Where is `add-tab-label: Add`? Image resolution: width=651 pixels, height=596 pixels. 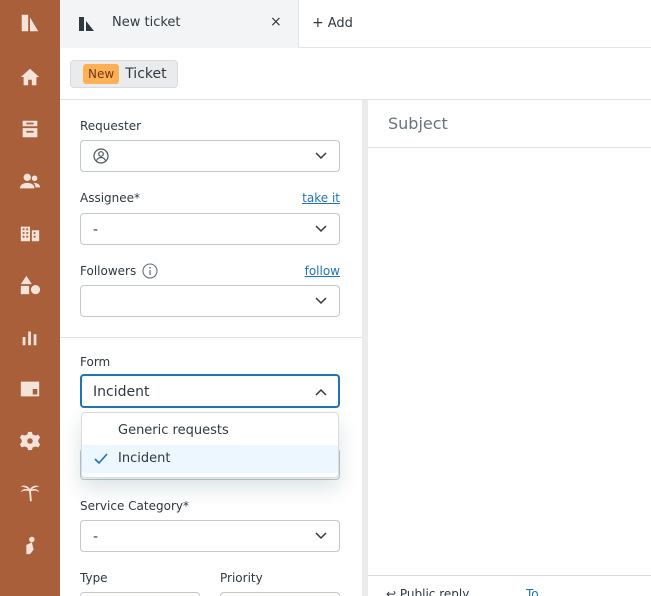 add-tab-label: Add is located at coordinates (340, 23).